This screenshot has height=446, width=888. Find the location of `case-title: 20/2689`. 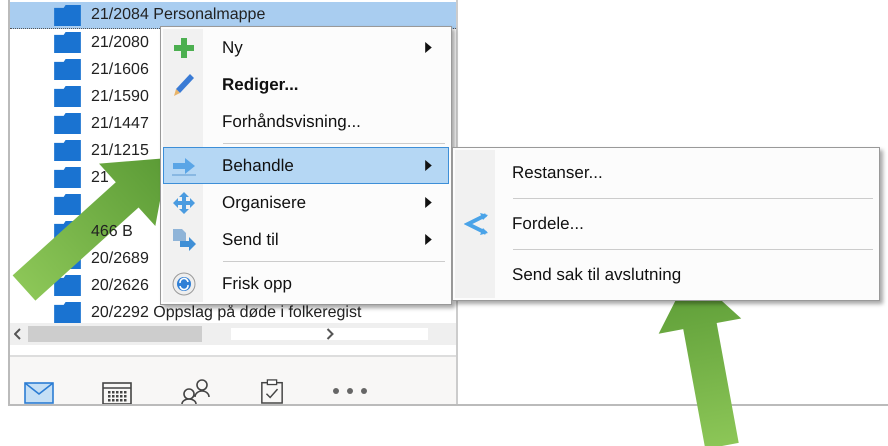

case-title: 20/2689 is located at coordinates (120, 259).